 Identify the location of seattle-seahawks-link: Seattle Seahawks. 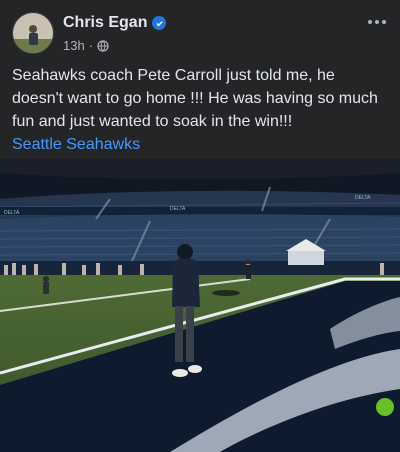
(200, 144).